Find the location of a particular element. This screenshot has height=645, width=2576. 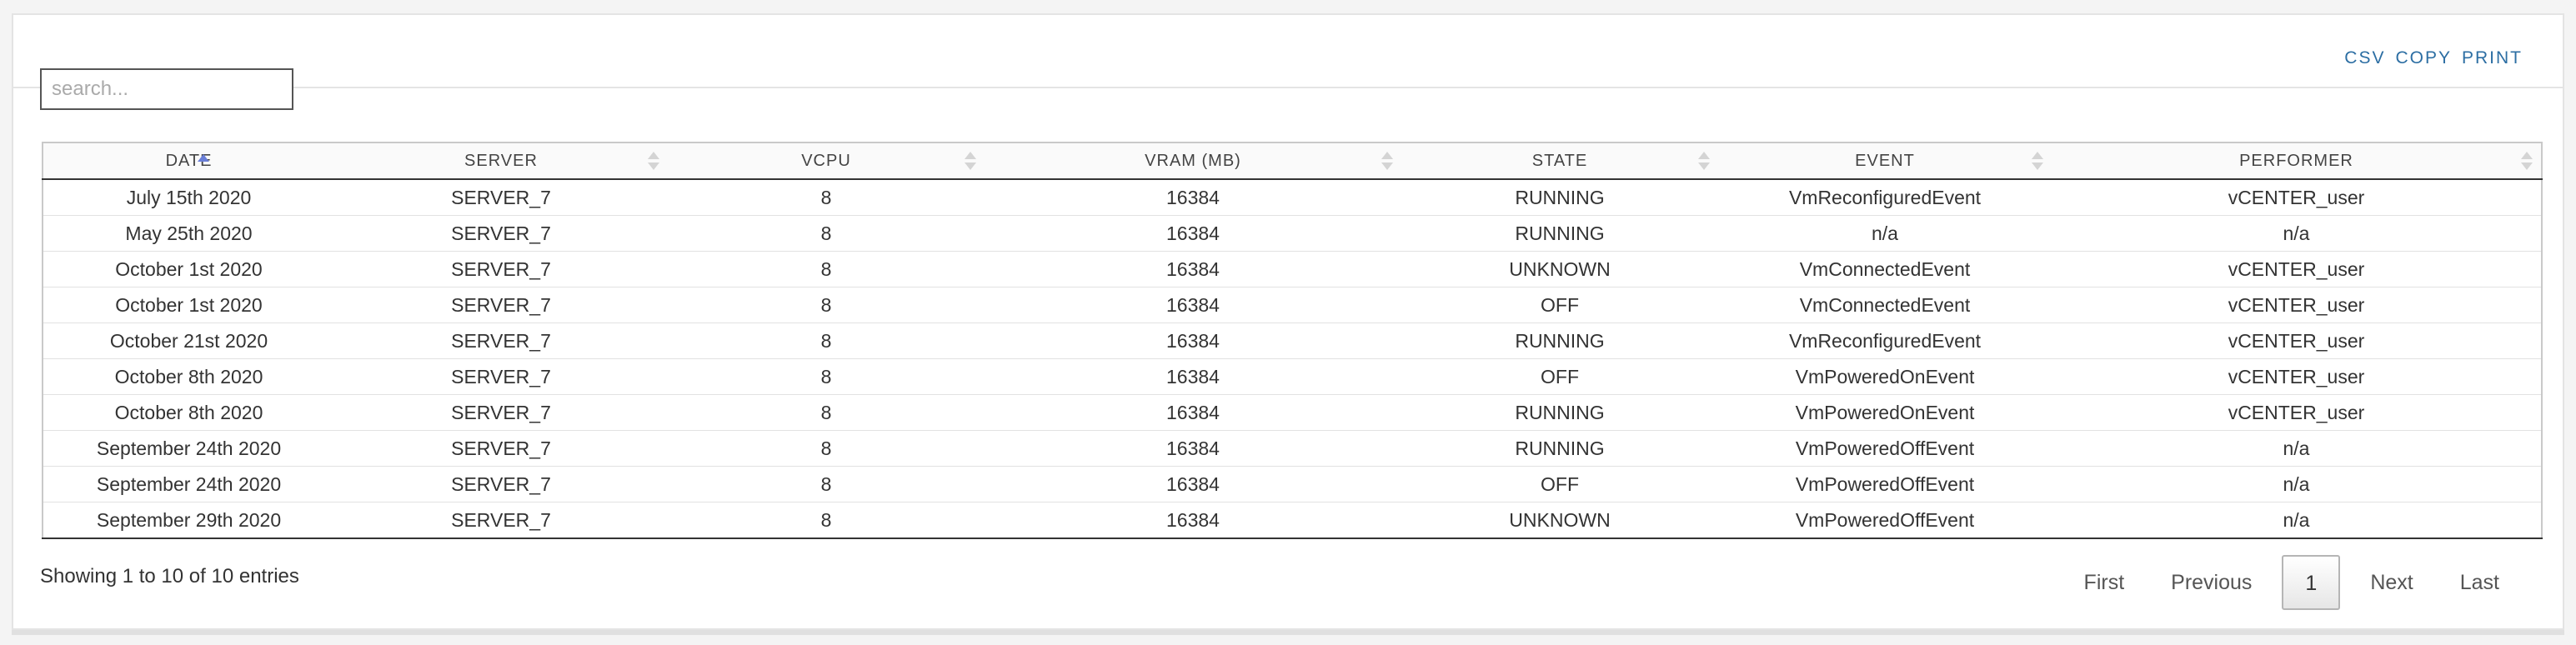

column-header-state: STATE is located at coordinates (1559, 161).